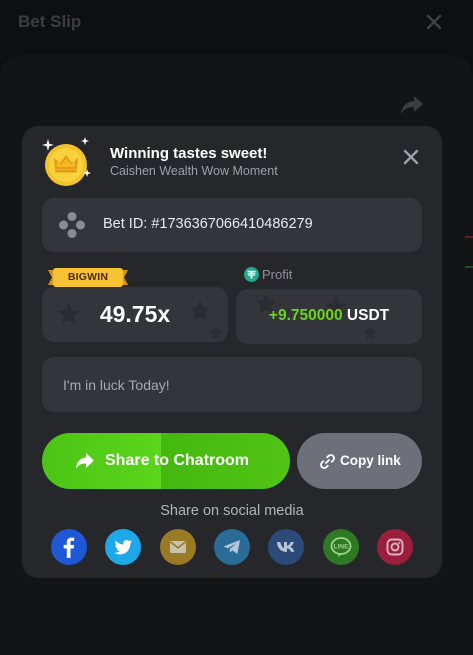 The image size is (473, 655). Describe the element at coordinates (370, 460) in the screenshot. I see `copy-link-label: Copy link` at that location.